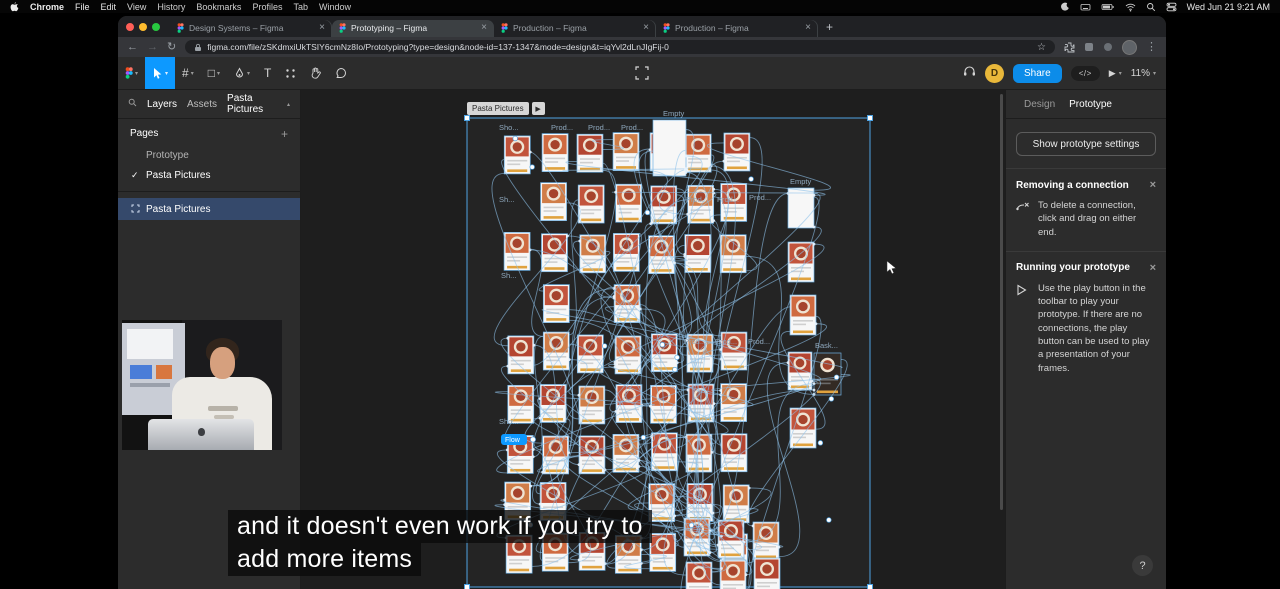  Describe the element at coordinates (171, 7) in the screenshot. I see `menu-history: History` at that location.